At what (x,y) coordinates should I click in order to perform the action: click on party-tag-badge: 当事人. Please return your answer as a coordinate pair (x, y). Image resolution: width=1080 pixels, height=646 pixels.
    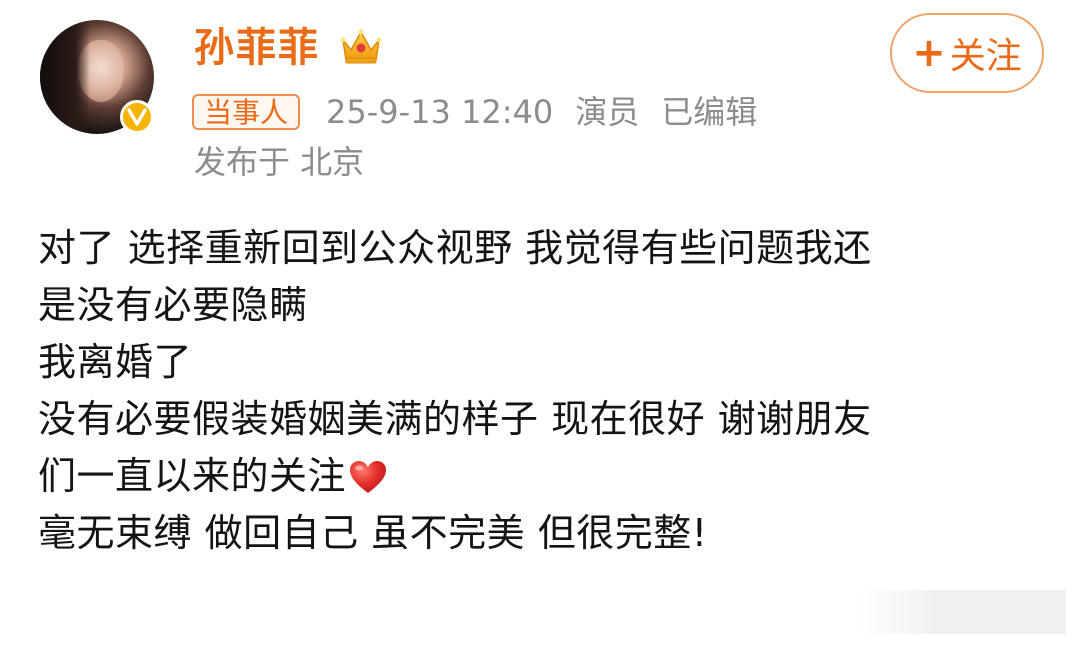
    Looking at the image, I should click on (246, 112).